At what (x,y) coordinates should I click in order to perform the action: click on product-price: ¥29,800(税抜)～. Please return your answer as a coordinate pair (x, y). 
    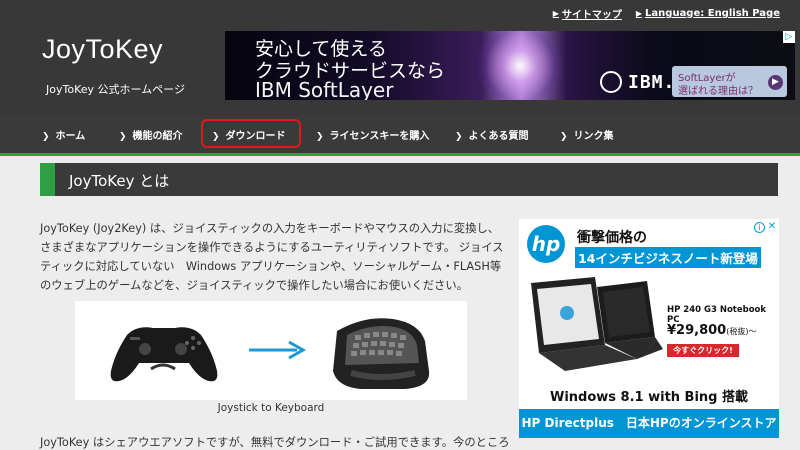
    Looking at the image, I should click on (711, 330).